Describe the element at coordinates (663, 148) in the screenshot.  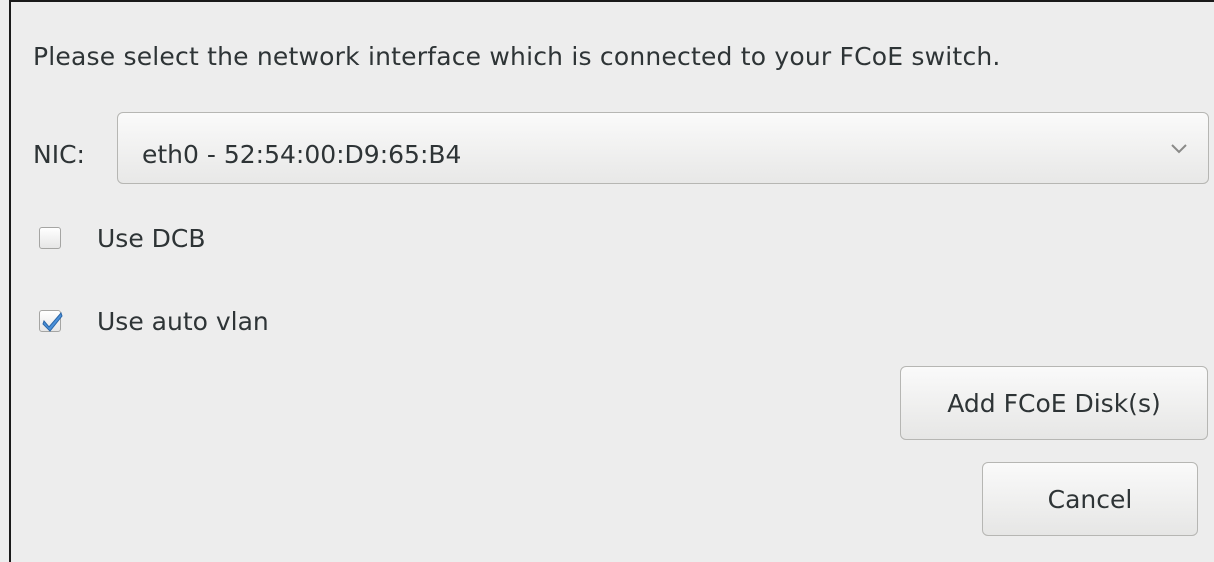
I see `nic-select: eth0 - 52:54:00:D9:65:B4` at that location.